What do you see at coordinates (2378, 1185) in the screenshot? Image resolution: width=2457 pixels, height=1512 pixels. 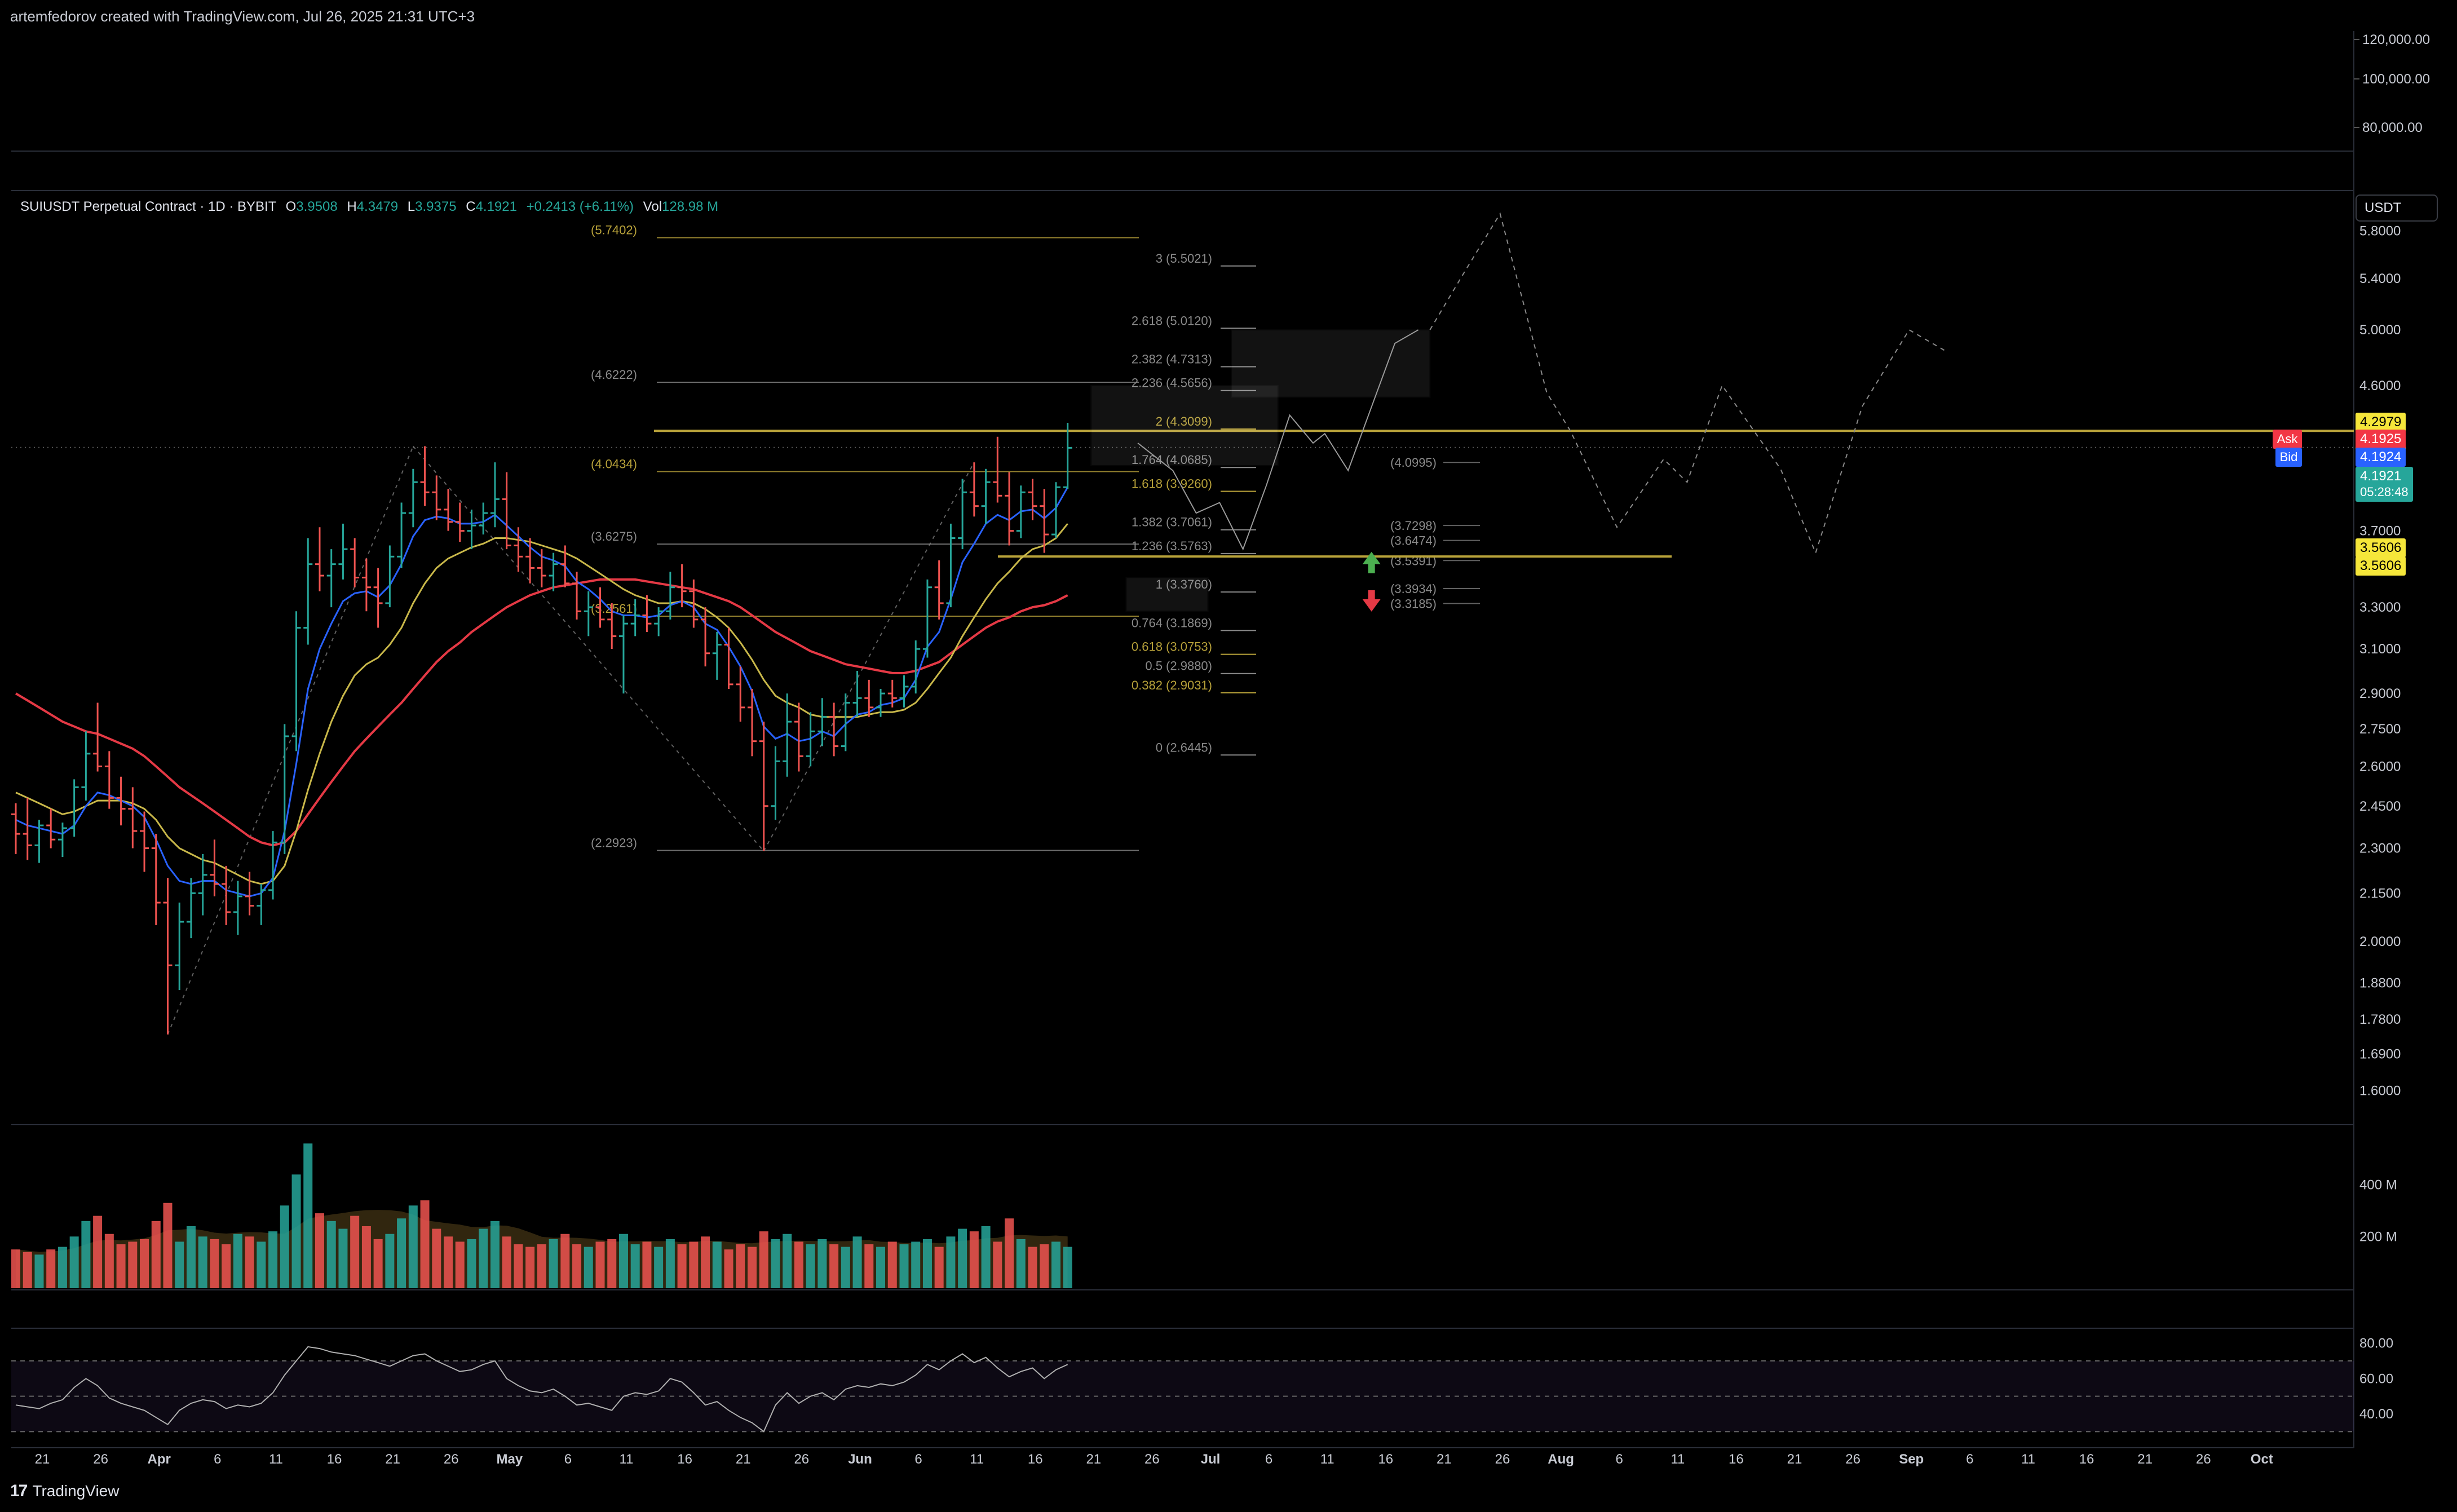 I see `volume-axis-label: 400 M` at bounding box center [2378, 1185].